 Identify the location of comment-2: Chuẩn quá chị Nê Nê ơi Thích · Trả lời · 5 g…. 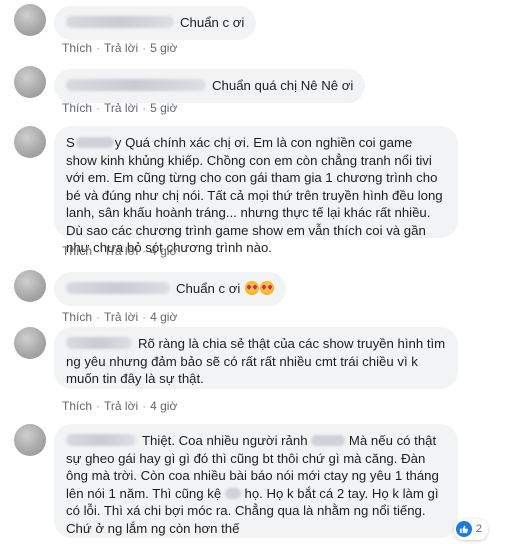
(258, 90).